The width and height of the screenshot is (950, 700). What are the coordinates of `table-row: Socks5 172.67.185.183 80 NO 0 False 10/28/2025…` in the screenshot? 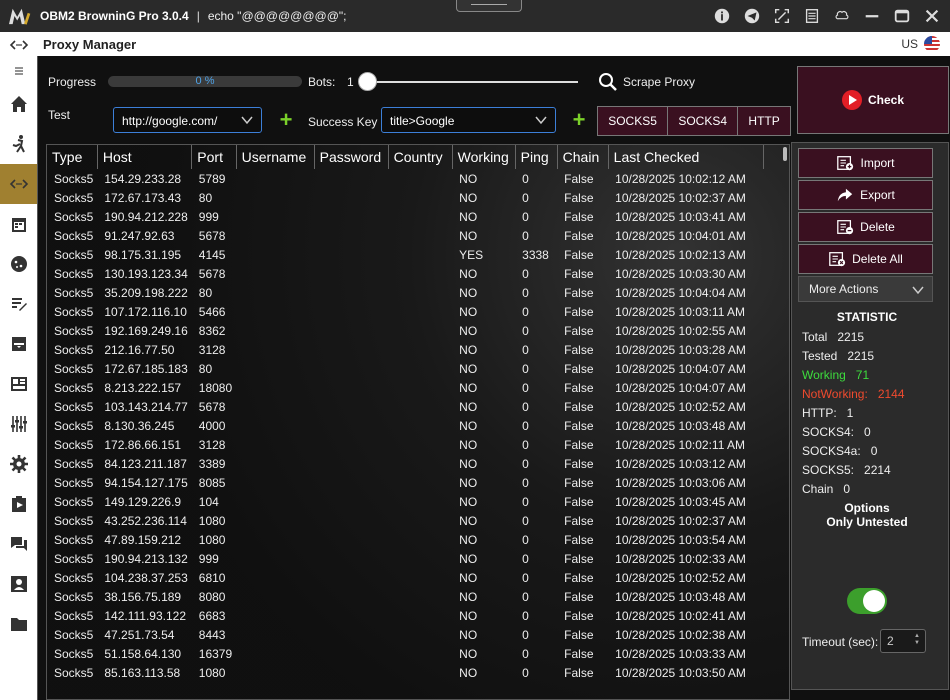 It's located at (405, 368).